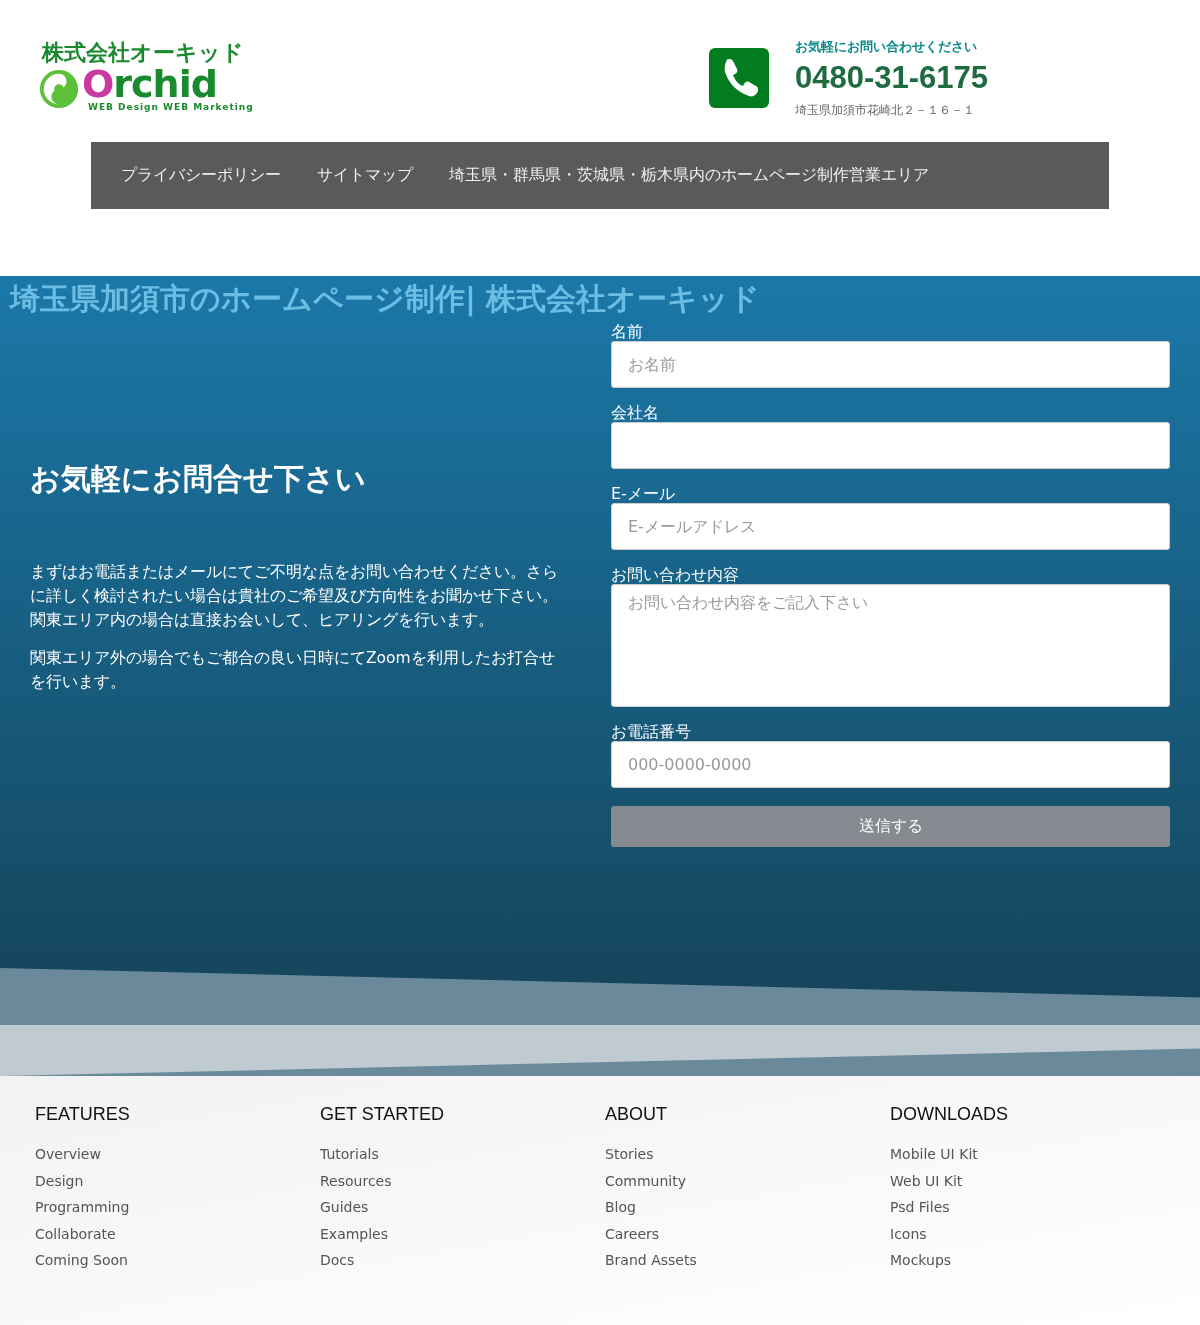 This screenshot has height=1325, width=1200. Describe the element at coordinates (635, 413) in the screenshot. I see `field-label: 会社名` at that location.